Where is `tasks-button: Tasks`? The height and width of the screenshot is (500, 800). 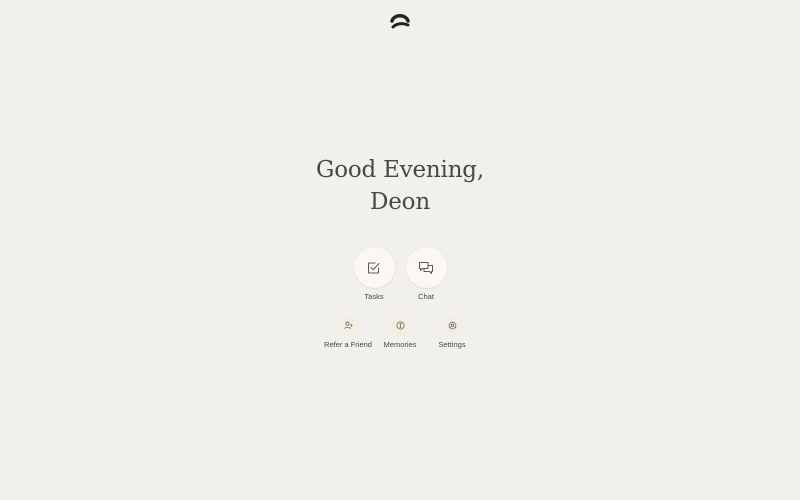 tasks-button: Tasks is located at coordinates (374, 274).